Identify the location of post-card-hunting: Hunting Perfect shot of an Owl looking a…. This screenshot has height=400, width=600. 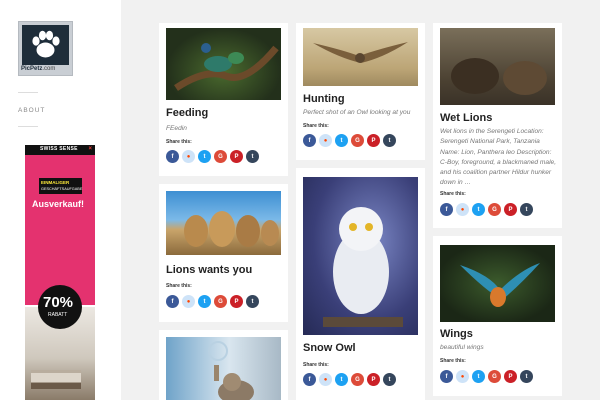
(360, 91).